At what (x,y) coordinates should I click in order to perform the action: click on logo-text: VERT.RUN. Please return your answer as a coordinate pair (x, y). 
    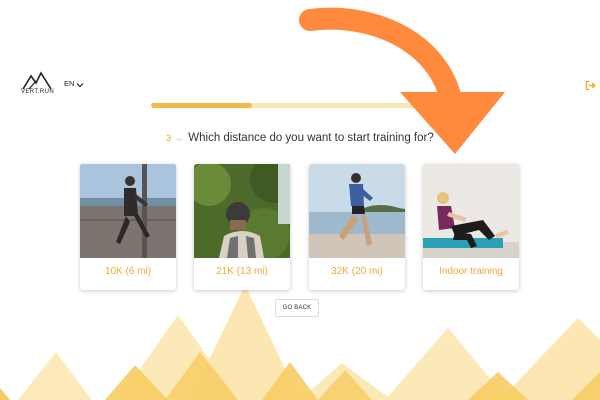
    Looking at the image, I should click on (38, 92).